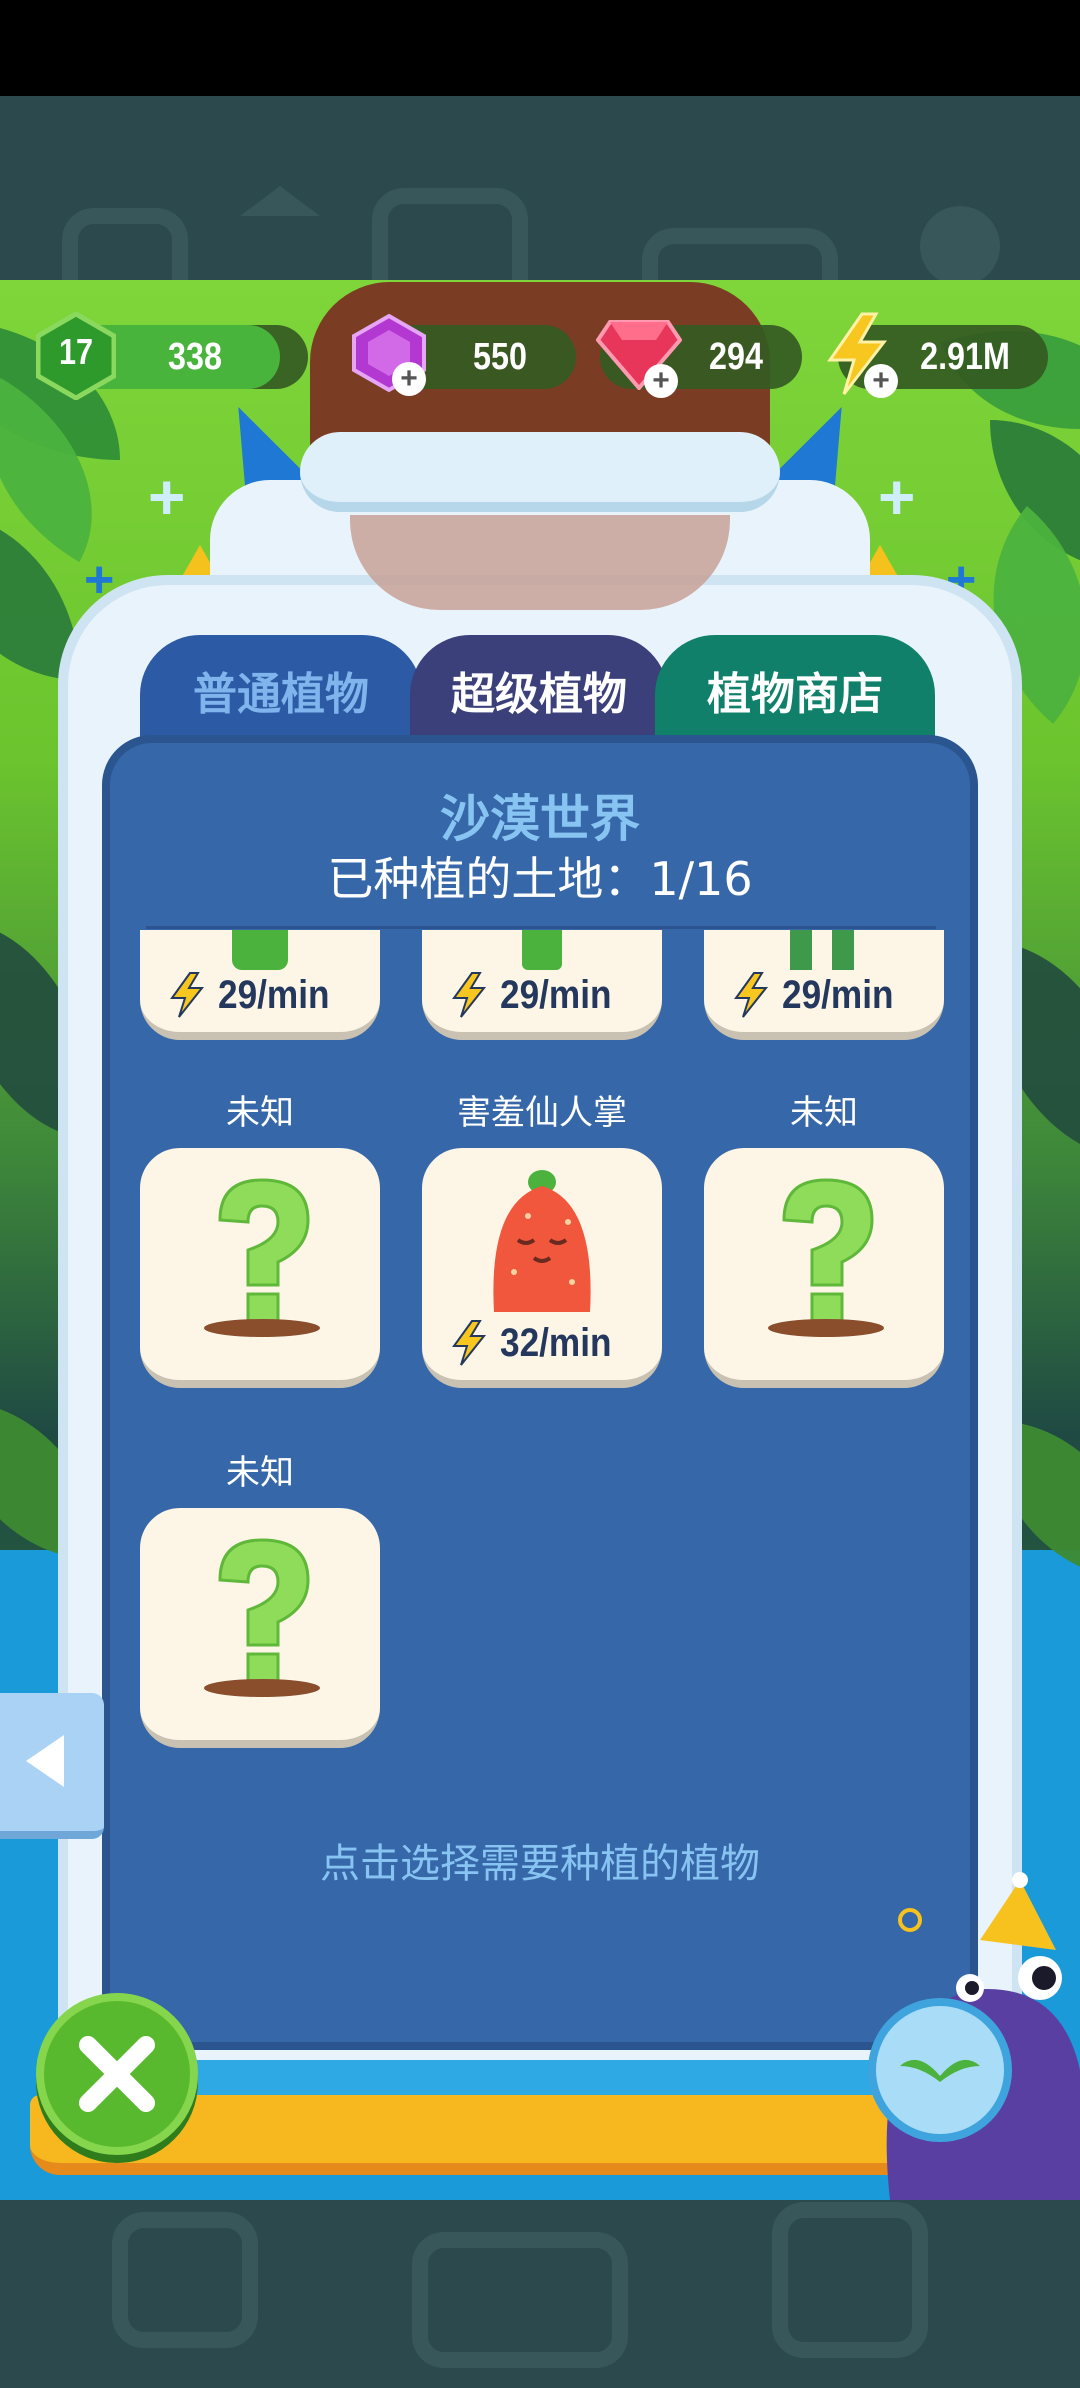 This screenshot has height=2388, width=1080. I want to click on background-top, so click(540, 188).